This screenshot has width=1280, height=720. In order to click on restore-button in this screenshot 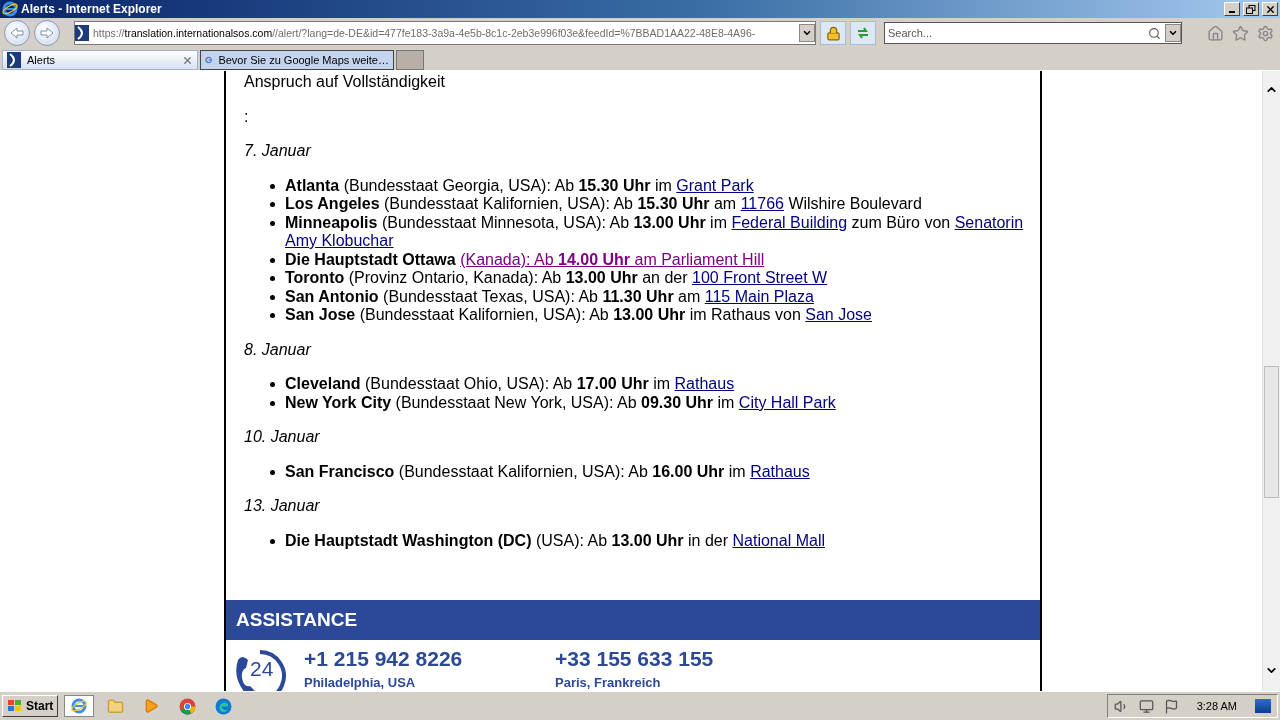, I will do `click(1251, 9)`.